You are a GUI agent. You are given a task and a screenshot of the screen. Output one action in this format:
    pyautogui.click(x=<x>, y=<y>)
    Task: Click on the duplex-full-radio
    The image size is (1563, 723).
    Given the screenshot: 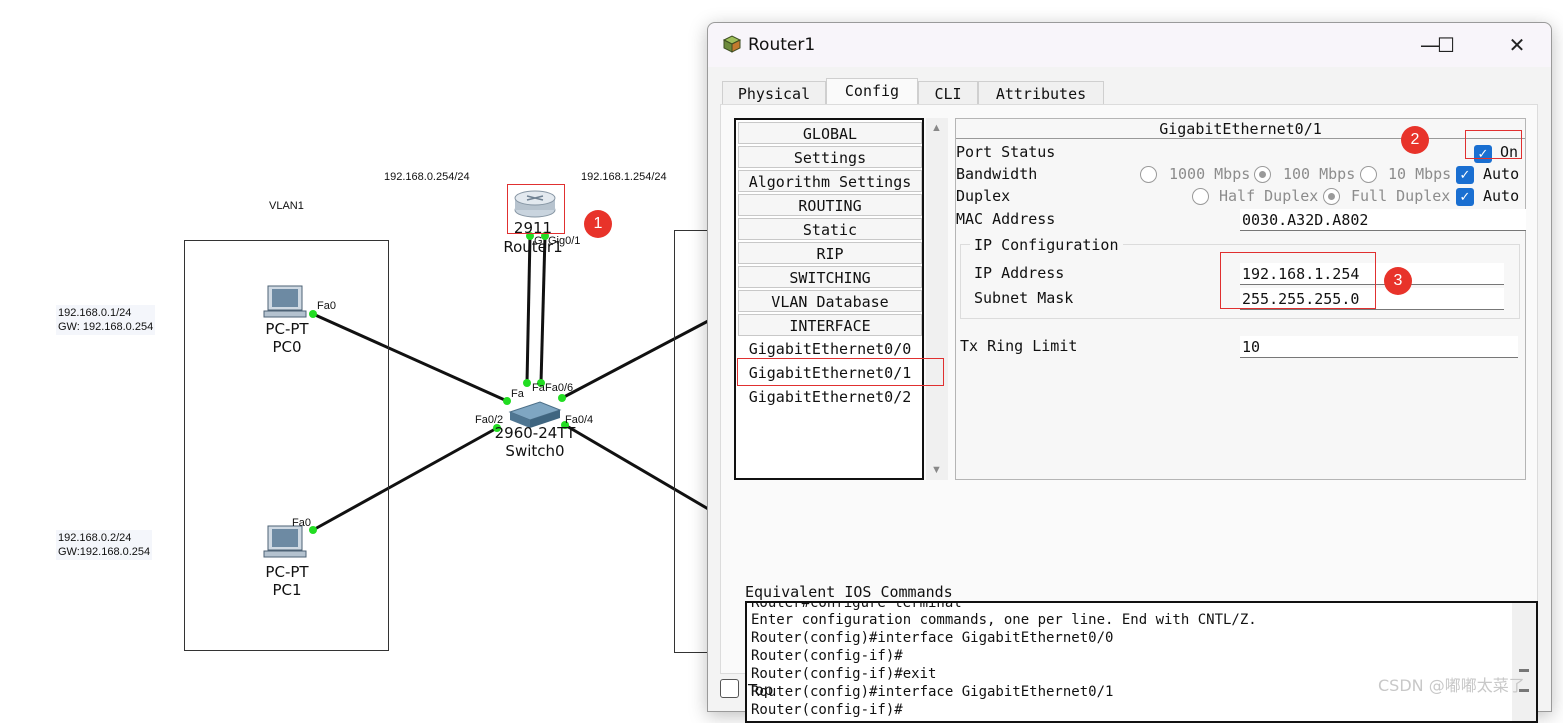 What is the action you would take?
    pyautogui.click(x=1331, y=196)
    